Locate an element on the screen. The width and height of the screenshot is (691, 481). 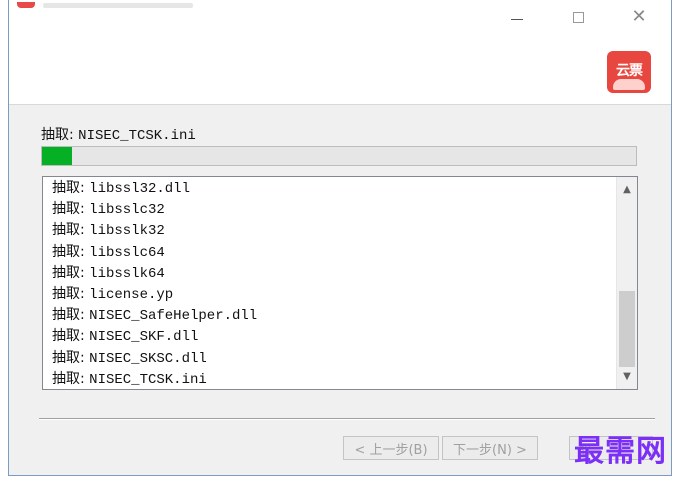
watermark: 最需网 is located at coordinates (620, 451).